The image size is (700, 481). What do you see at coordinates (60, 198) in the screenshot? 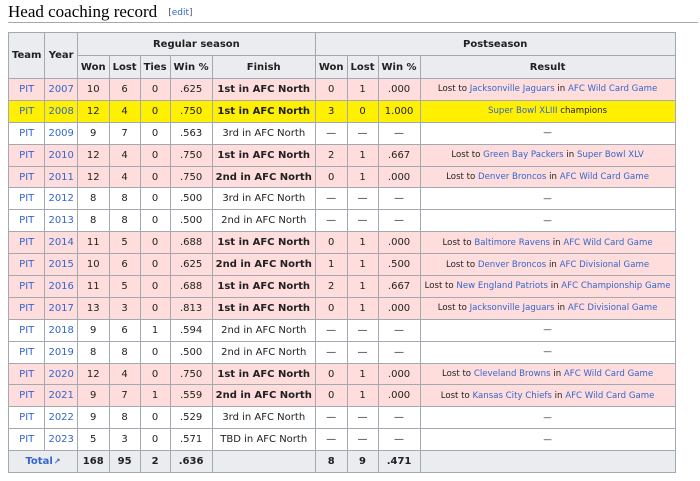
I see `year-cell-link: 2012` at bounding box center [60, 198].